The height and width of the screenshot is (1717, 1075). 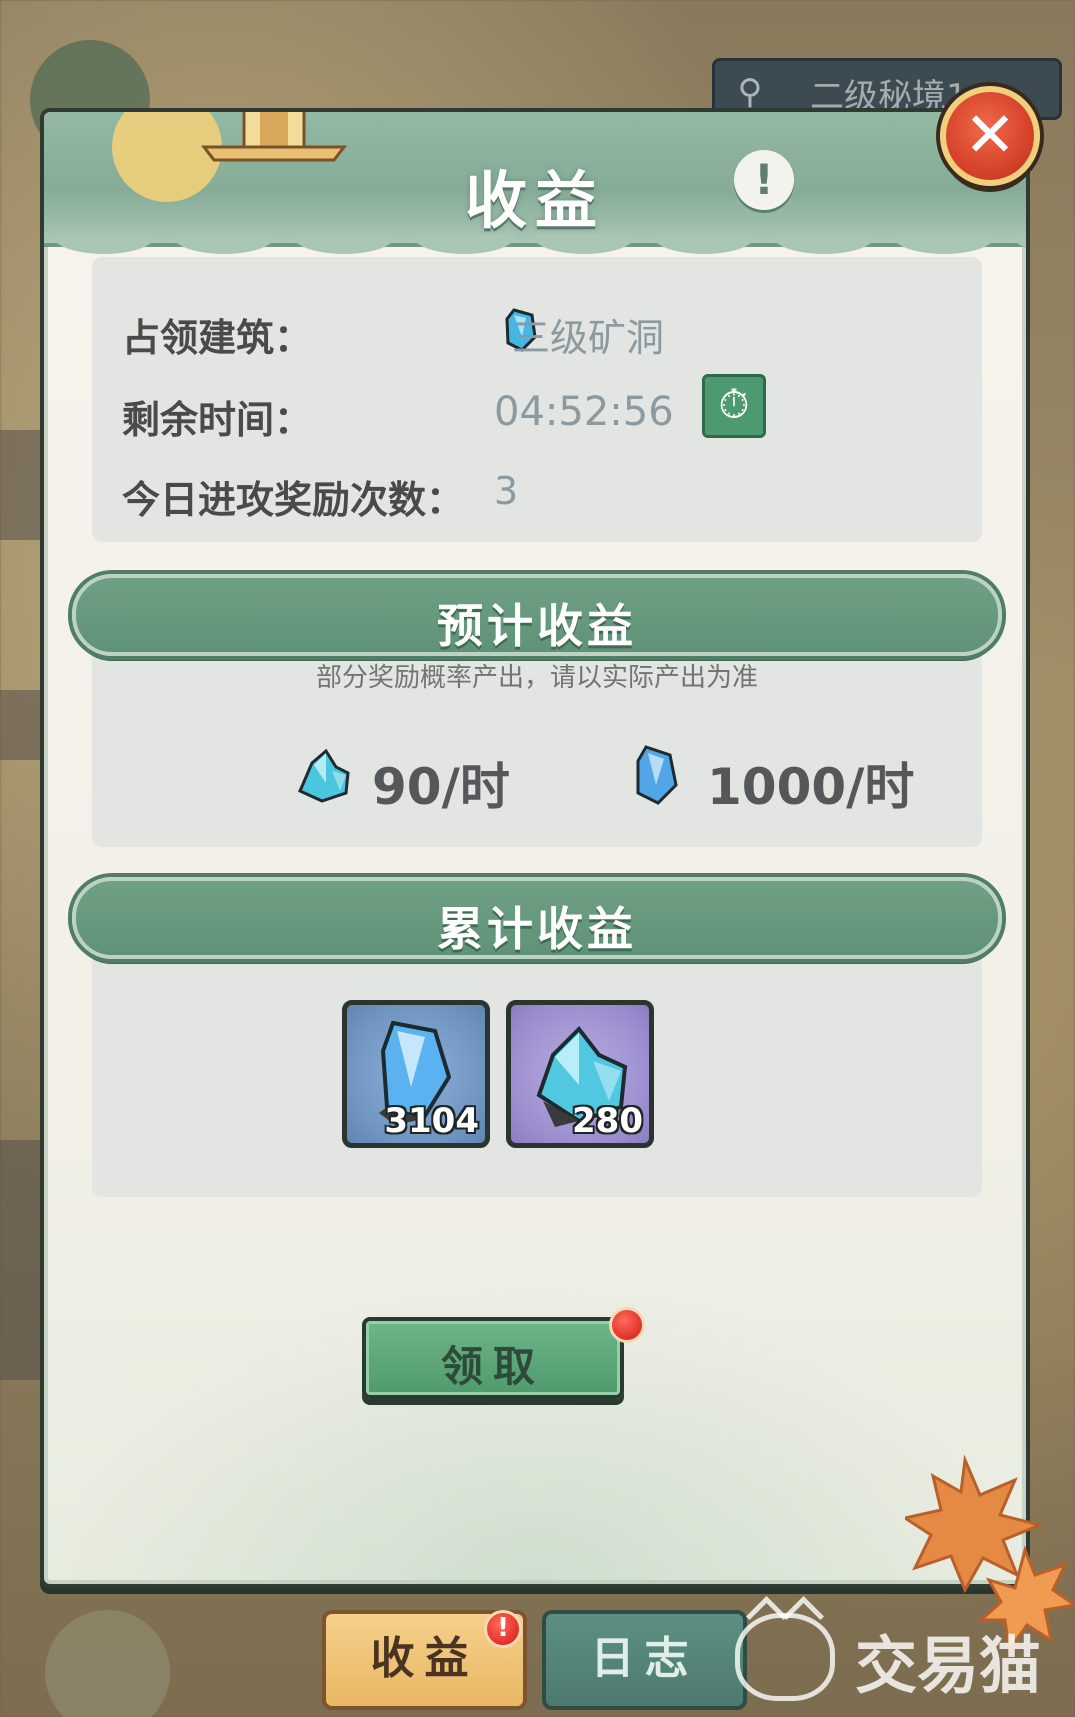 What do you see at coordinates (217, 420) in the screenshot?
I see `remaining-time-label: 剩余时间：` at bounding box center [217, 420].